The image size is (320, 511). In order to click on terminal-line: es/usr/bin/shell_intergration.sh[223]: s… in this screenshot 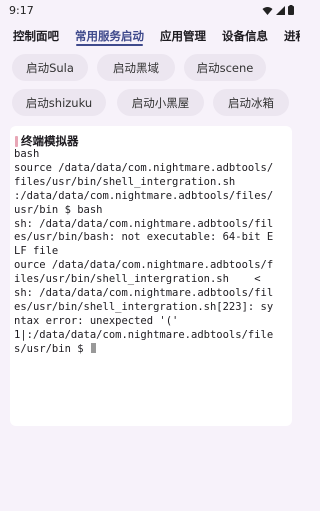, I will do `click(144, 306)`.